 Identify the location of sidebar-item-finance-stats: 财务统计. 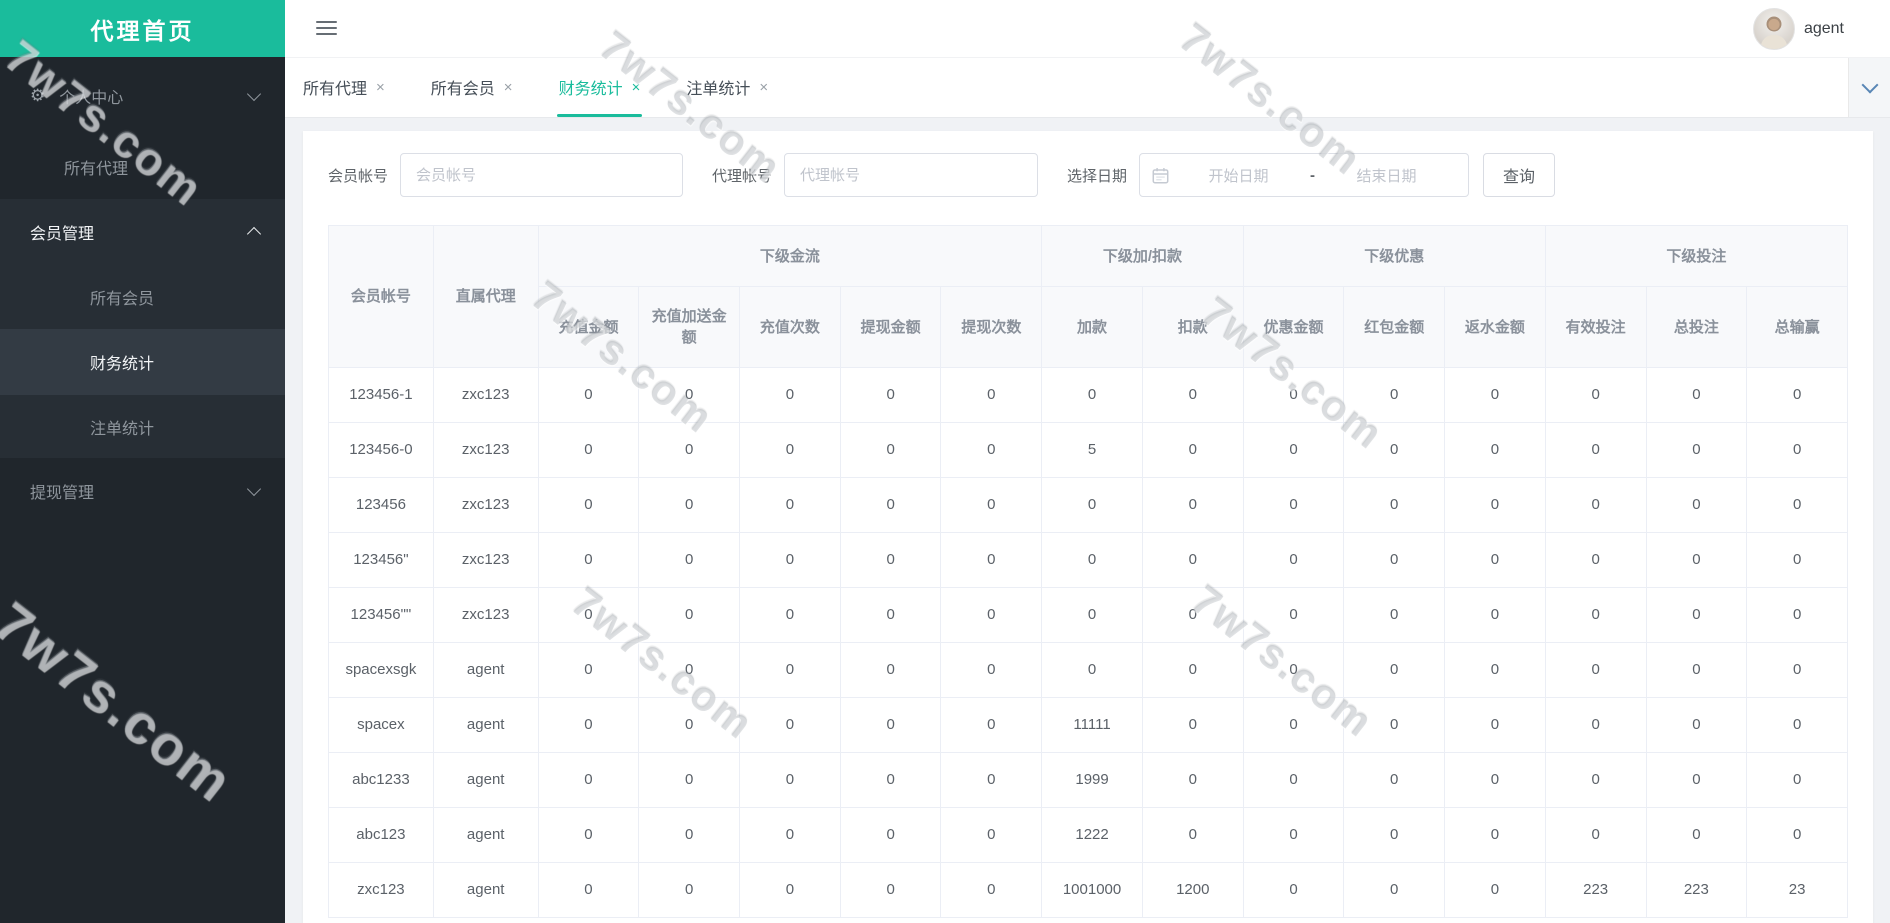
(142, 362).